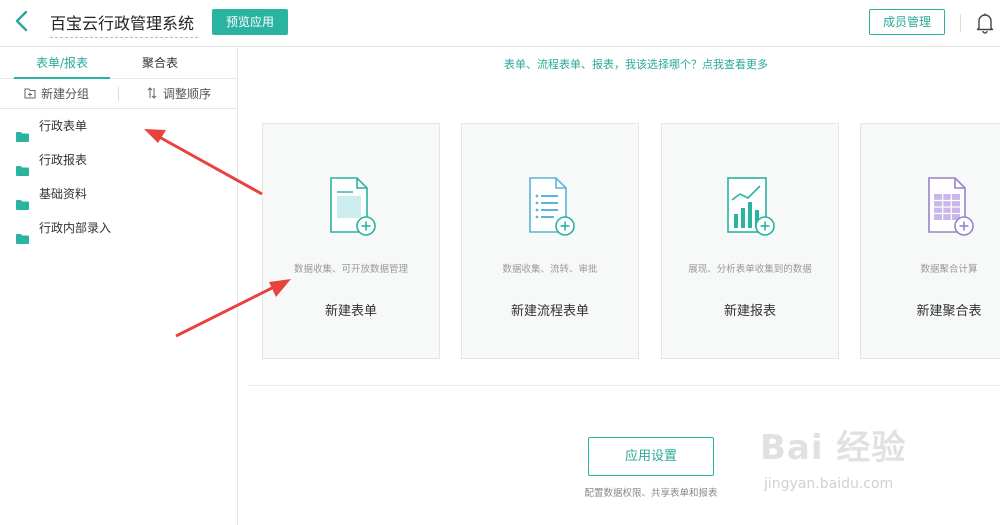 The image size is (1000, 525). What do you see at coordinates (750, 241) in the screenshot?
I see `new-report-card: 展现、分析表单收集到的数据 新建报表` at bounding box center [750, 241].